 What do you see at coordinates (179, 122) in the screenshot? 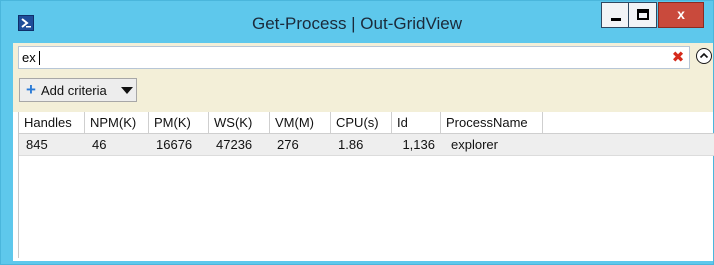
I see `column-header-pm: PM(K)` at bounding box center [179, 122].